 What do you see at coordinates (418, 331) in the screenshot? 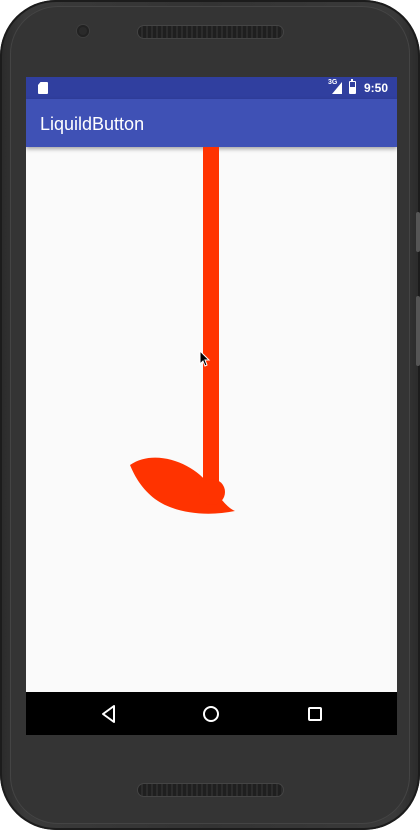
I see `power-button` at bounding box center [418, 331].